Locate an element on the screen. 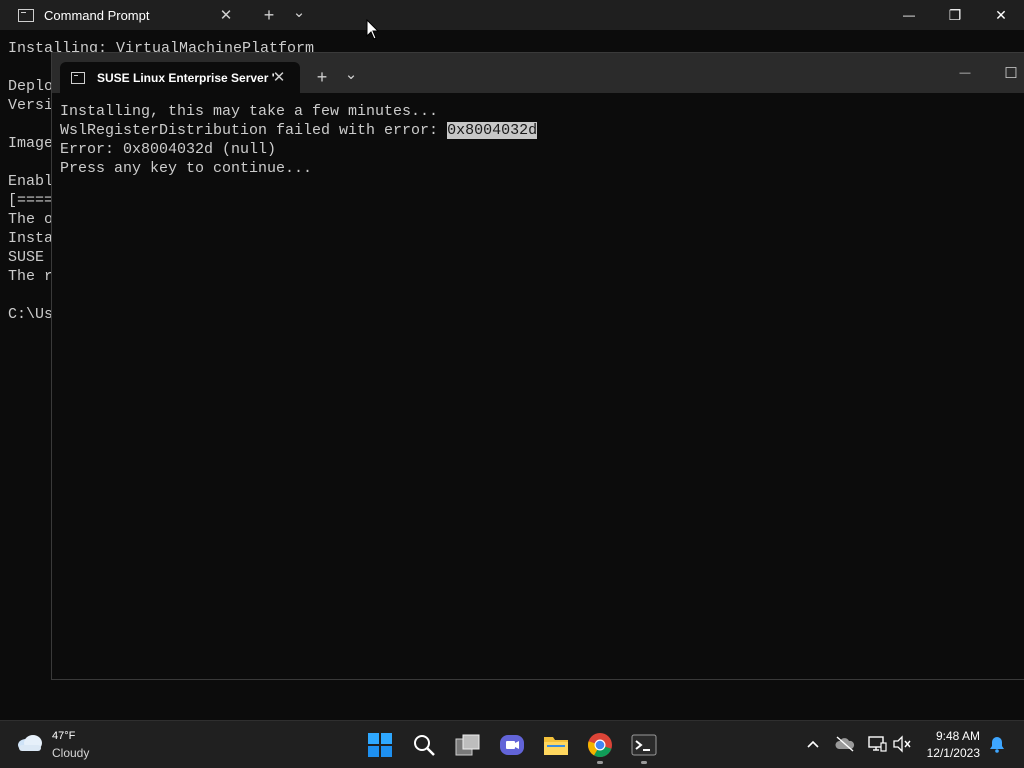 This screenshot has width=1024, height=768. weather-description: Cloudy is located at coordinates (70, 753).